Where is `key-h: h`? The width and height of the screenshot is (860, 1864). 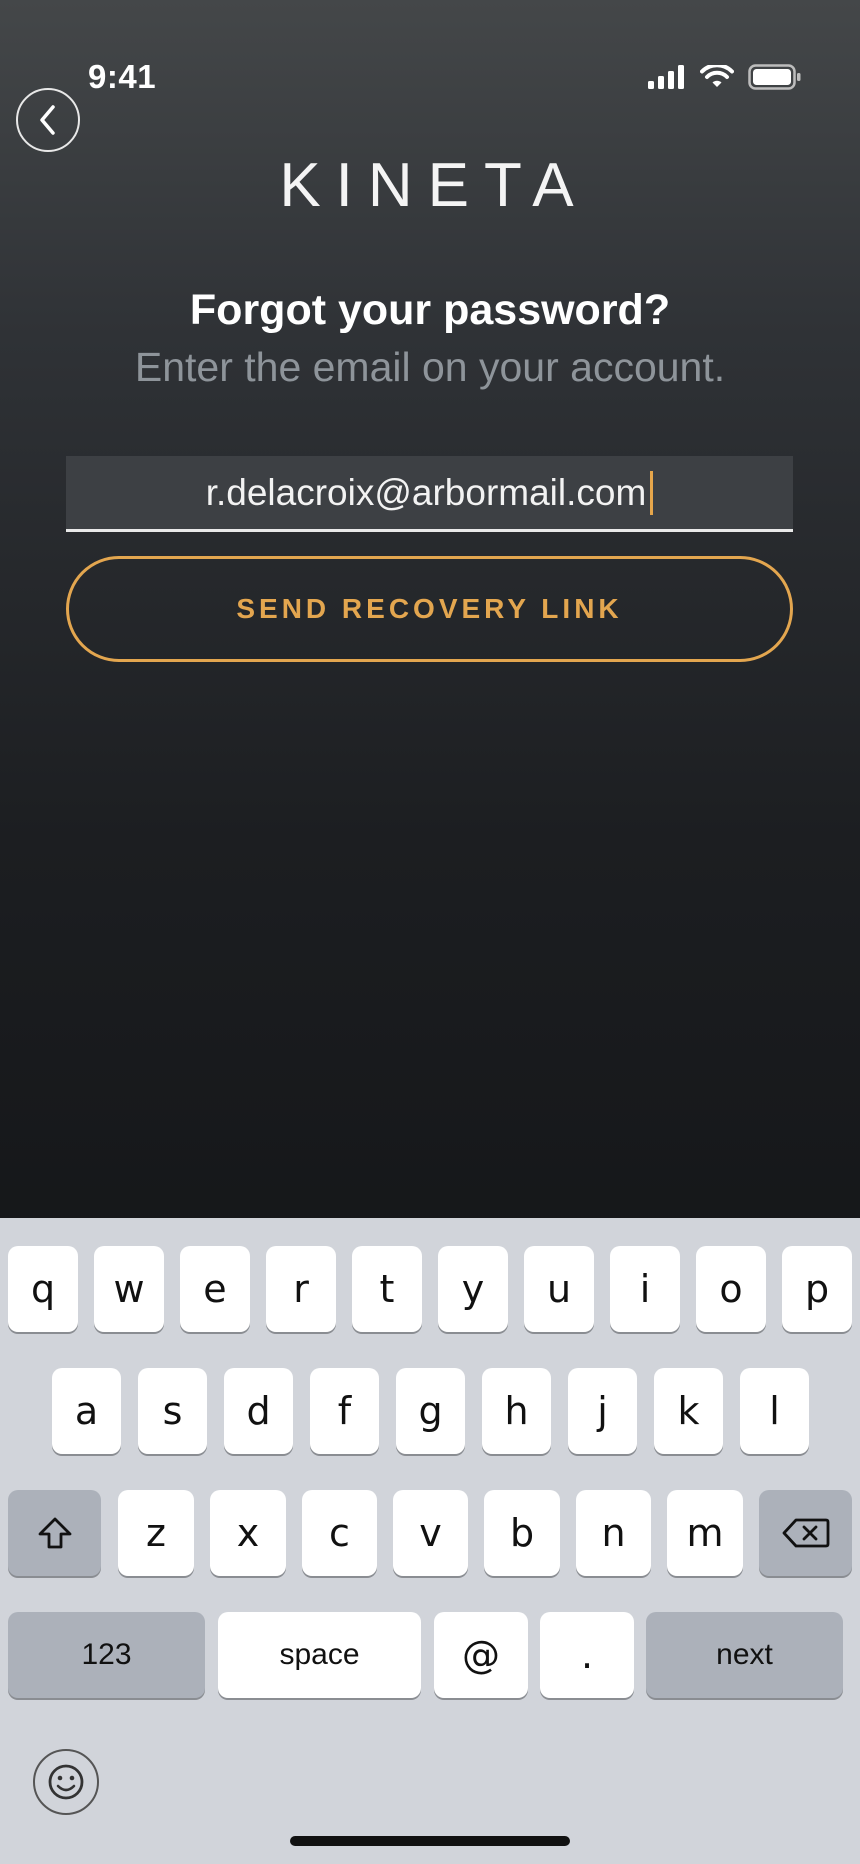
key-h: h is located at coordinates (516, 1411).